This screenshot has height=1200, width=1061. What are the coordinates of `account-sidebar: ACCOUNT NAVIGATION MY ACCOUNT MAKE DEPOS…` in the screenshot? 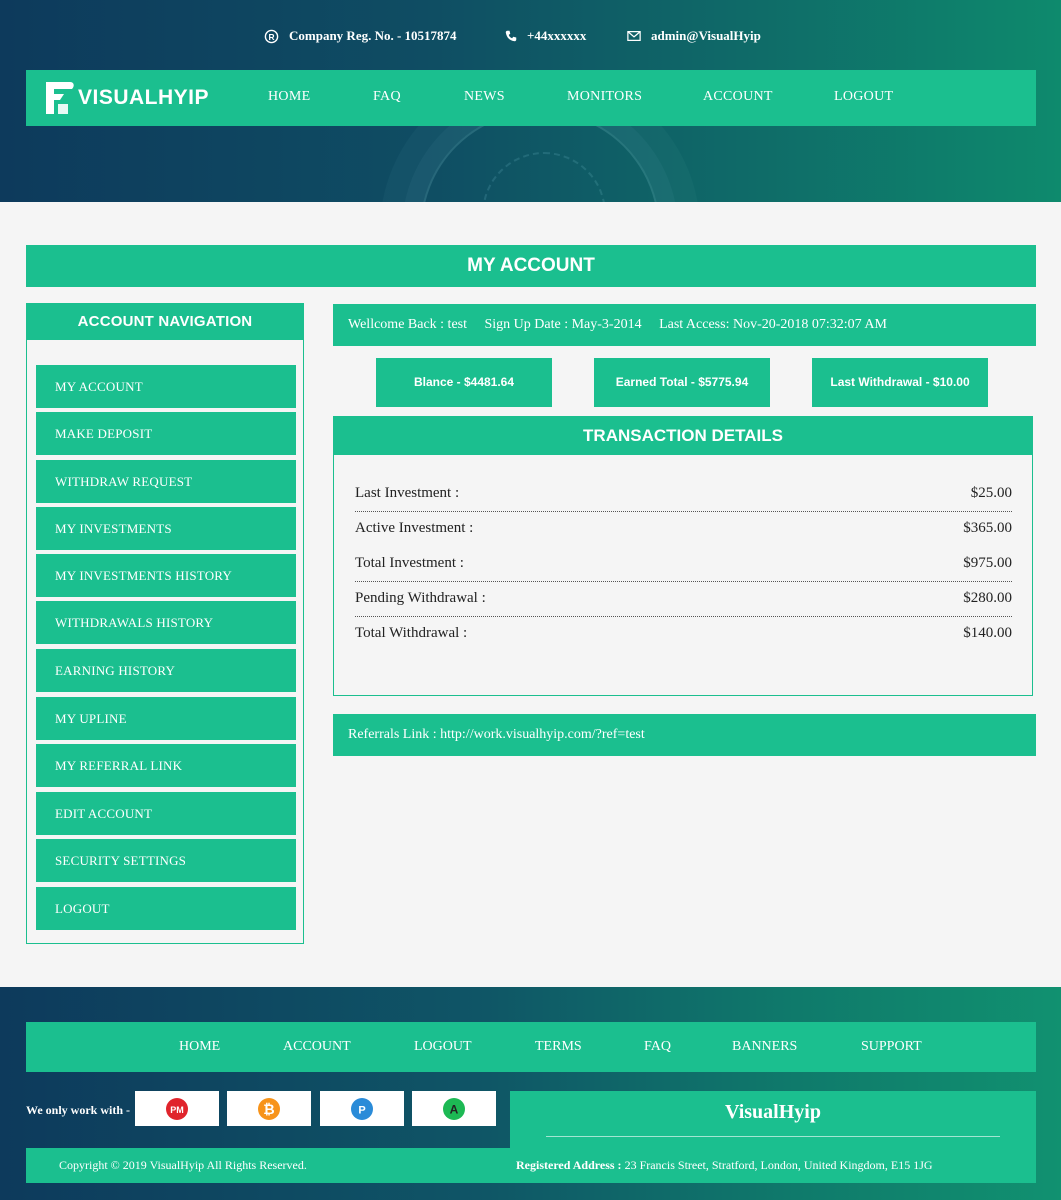 It's located at (165, 623).